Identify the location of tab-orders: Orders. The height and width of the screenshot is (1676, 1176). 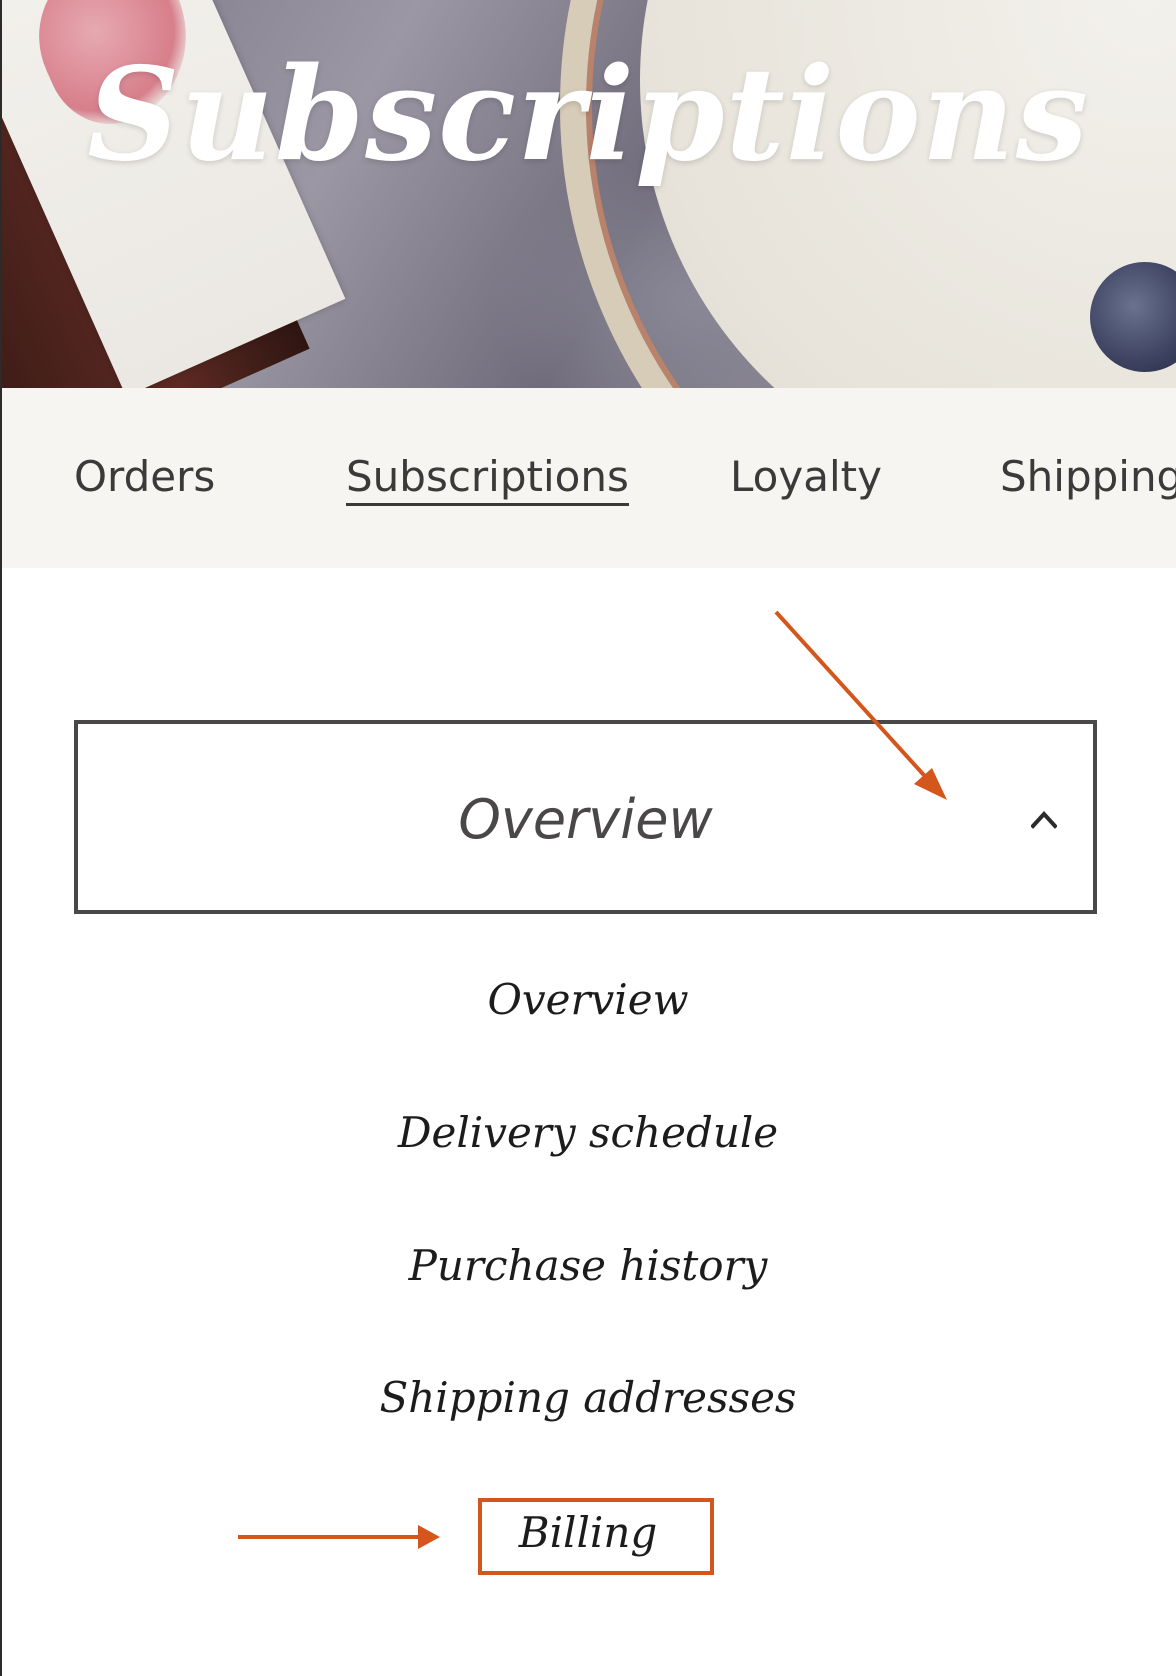
(144, 476).